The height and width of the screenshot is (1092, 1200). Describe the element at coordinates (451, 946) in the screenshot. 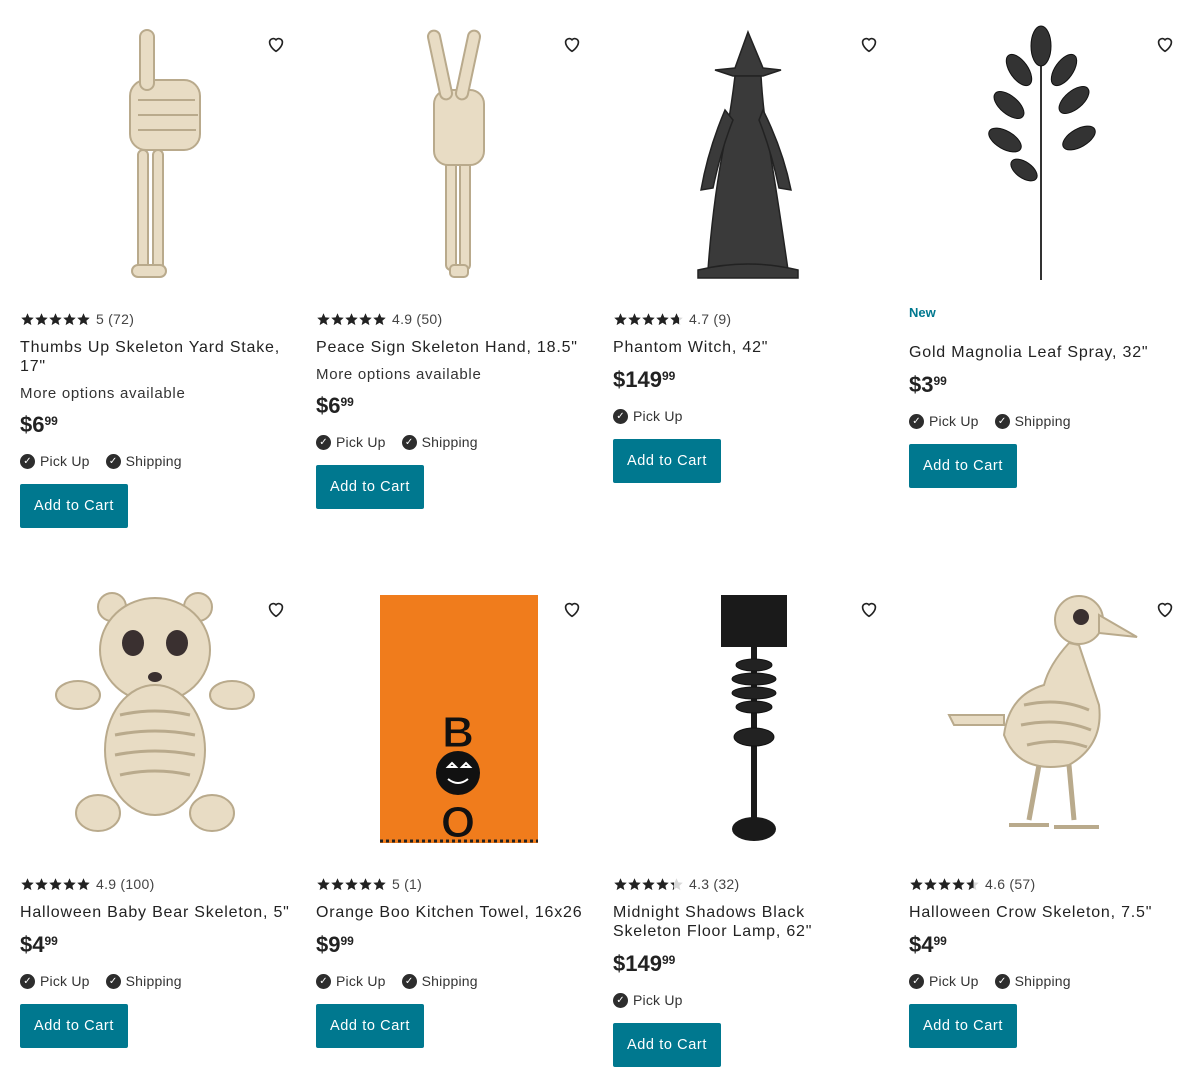

I see `product-price: $9 99` at that location.